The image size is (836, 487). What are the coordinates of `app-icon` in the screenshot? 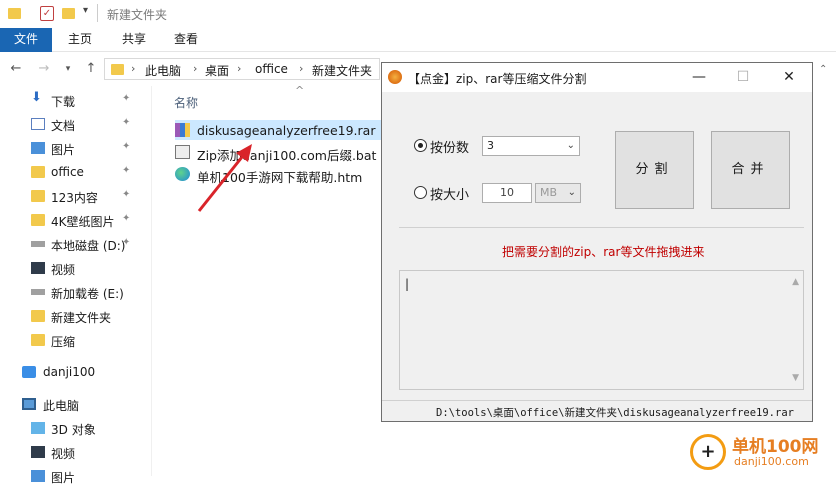 It's located at (395, 77).